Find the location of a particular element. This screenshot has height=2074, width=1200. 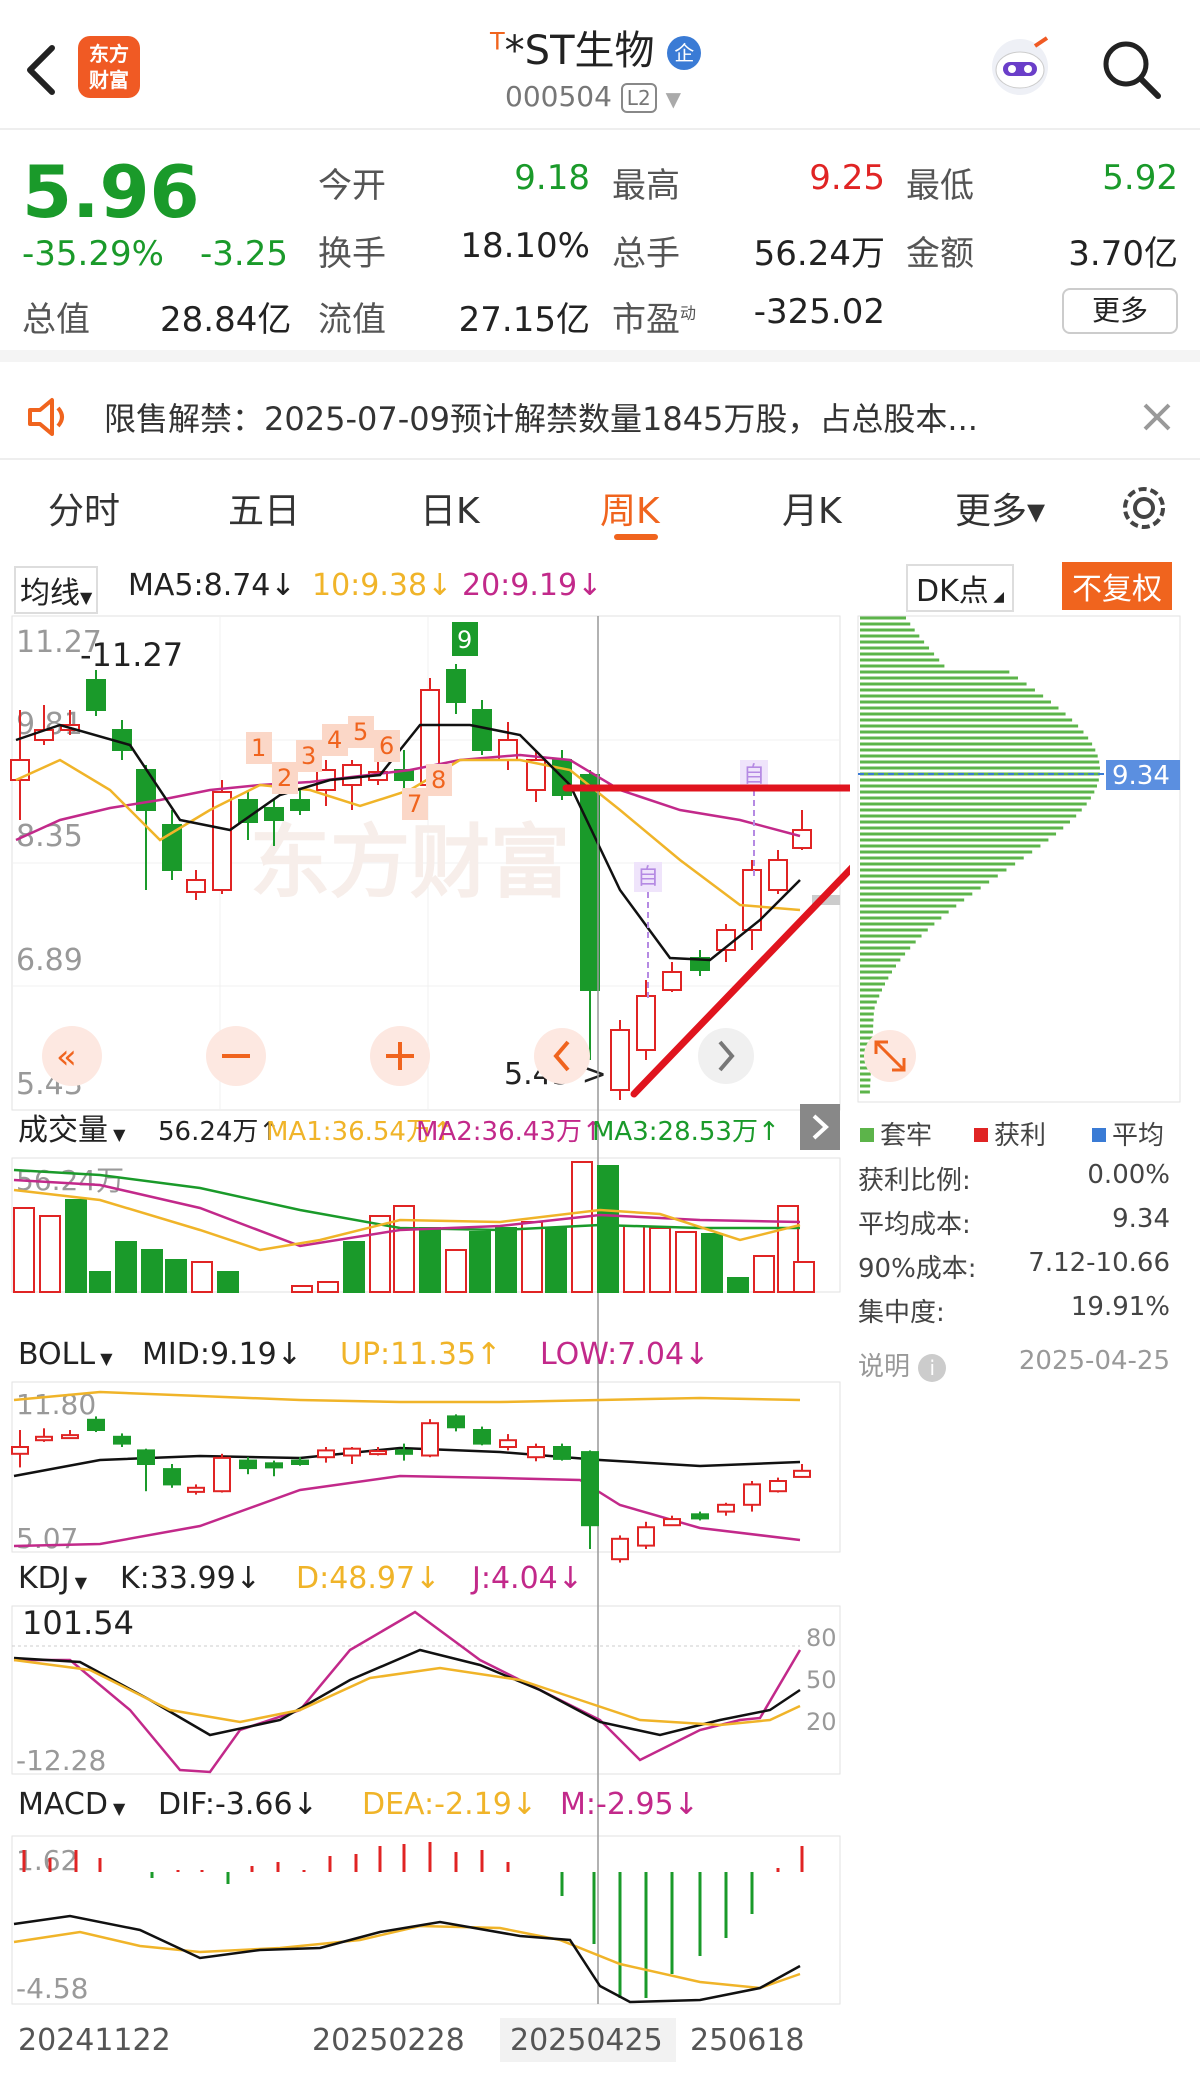

boll-selector: BOLL ▼ is located at coordinates (65, 1354).